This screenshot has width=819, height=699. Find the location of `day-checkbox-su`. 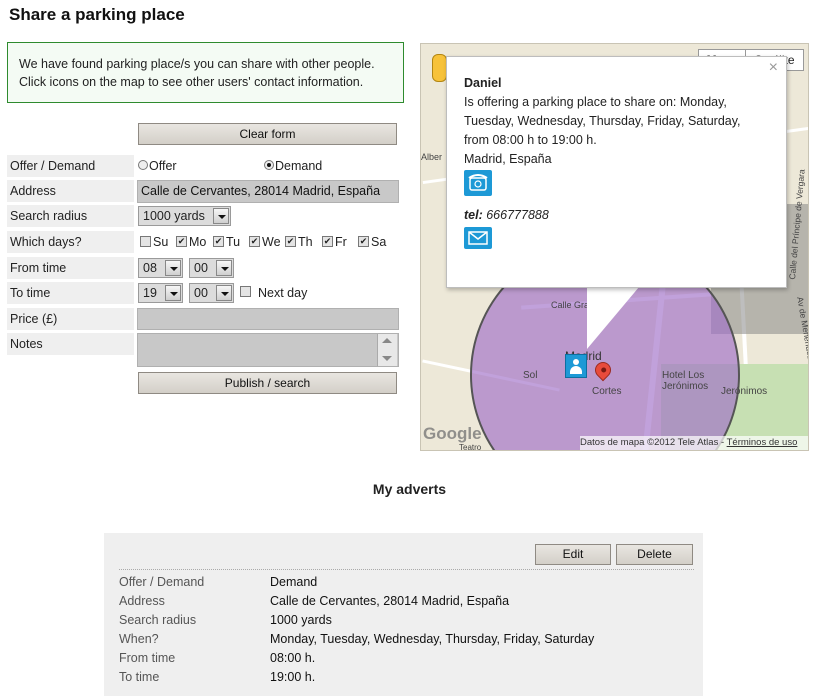

day-checkbox-su is located at coordinates (145, 241).